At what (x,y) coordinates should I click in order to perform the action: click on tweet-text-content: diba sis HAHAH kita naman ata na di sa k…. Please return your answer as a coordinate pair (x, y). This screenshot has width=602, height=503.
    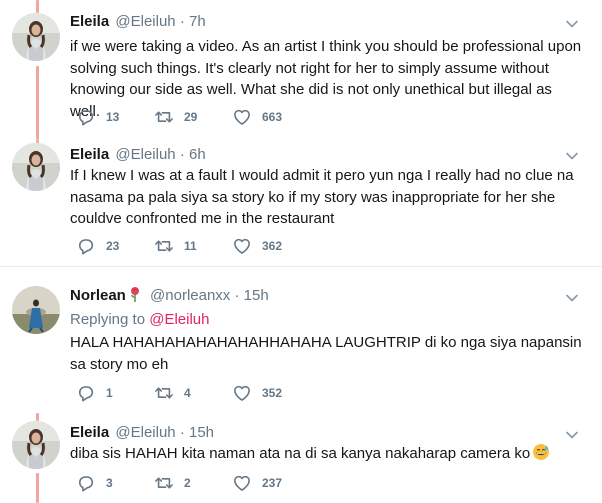
    Looking at the image, I should click on (300, 453).